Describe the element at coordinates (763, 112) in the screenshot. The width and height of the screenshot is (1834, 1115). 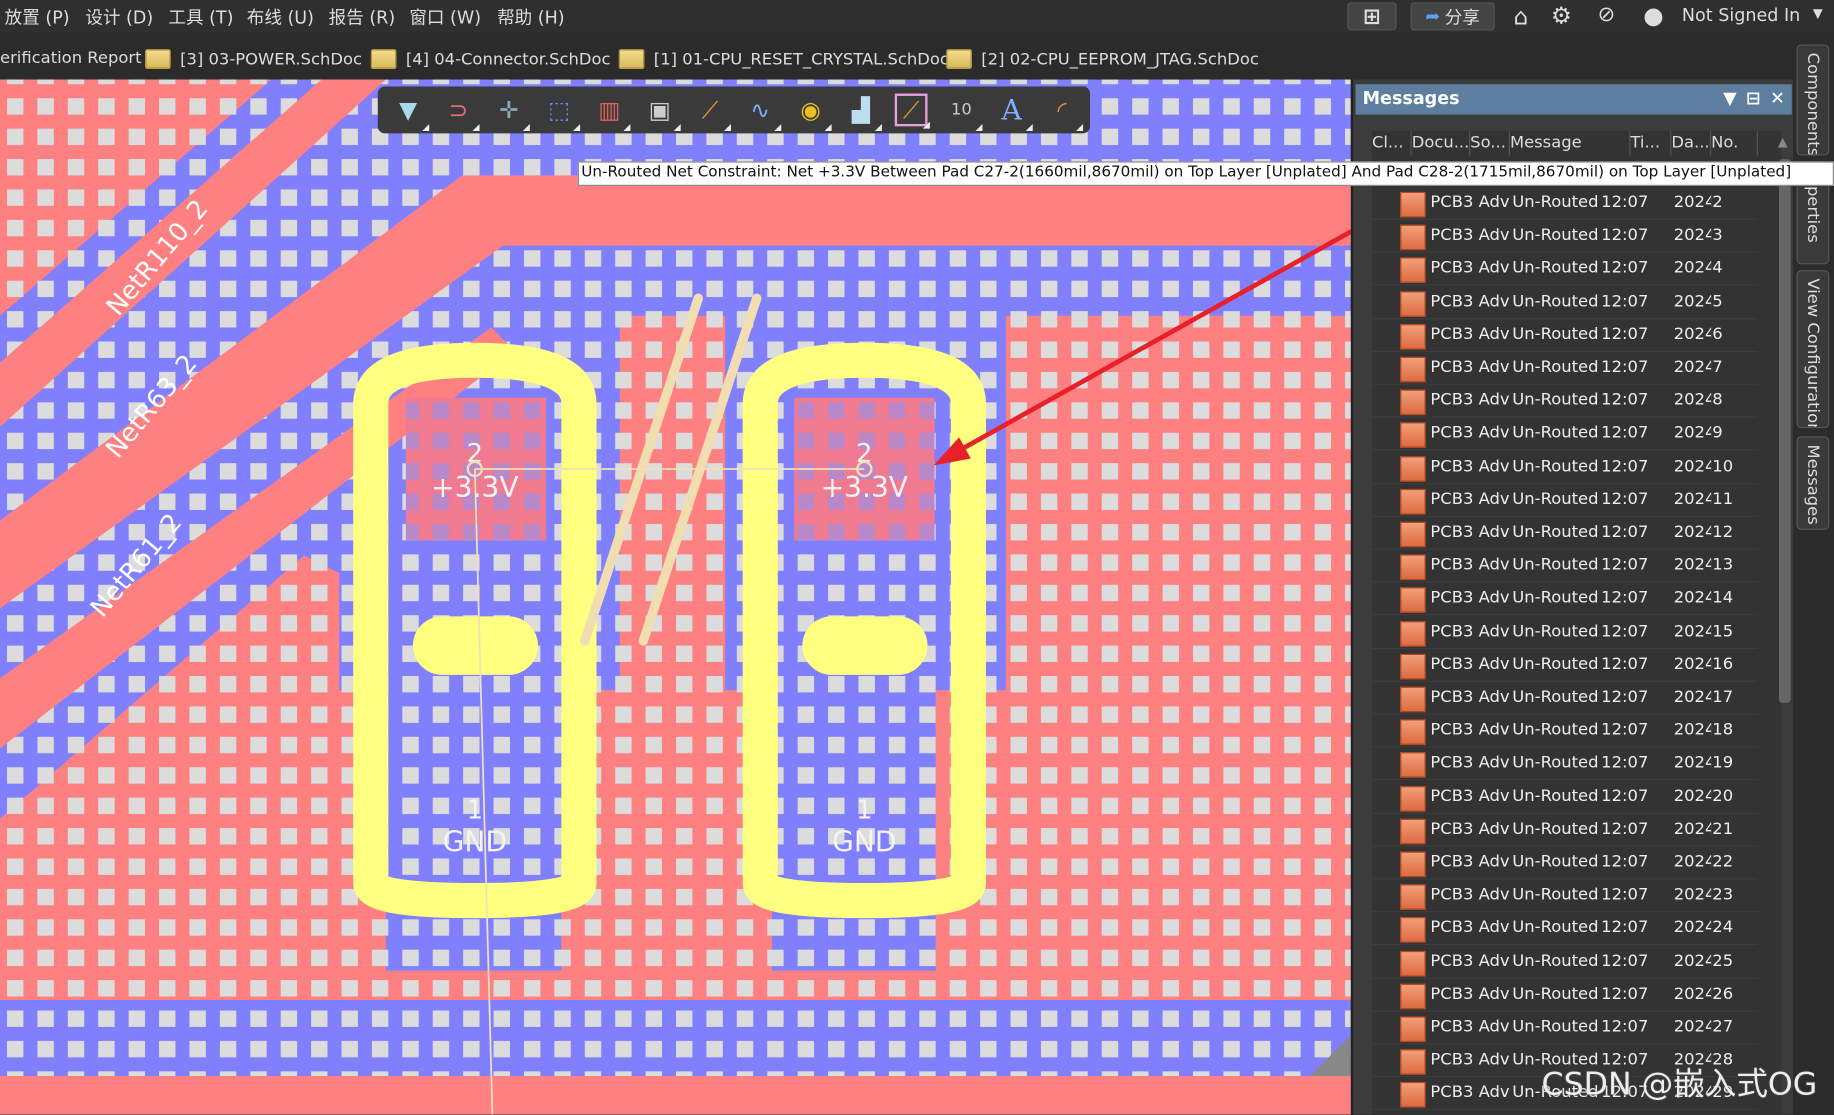
I see `length-tuning-icon: ∿` at that location.